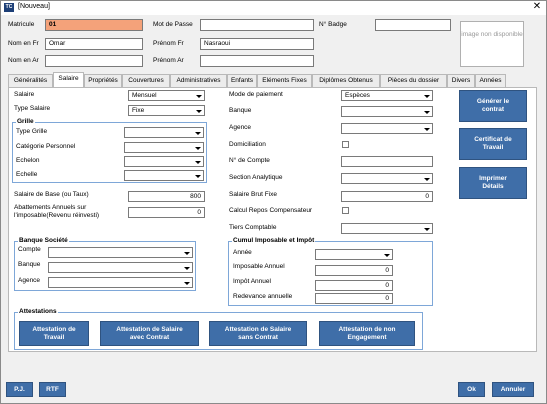  What do you see at coordinates (461, 80) in the screenshot?
I see `tab-divers: Divers` at bounding box center [461, 80].